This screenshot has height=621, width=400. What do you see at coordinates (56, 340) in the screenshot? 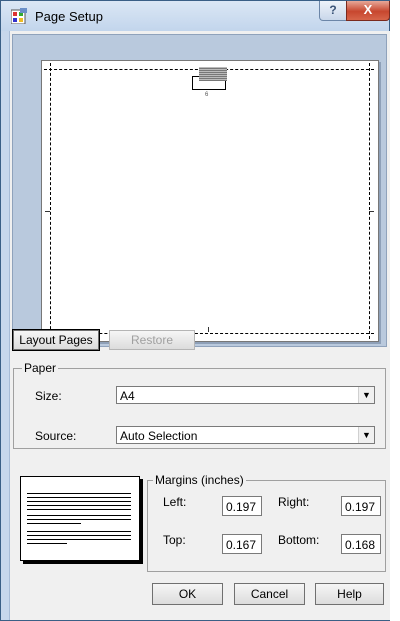
I see `layout-pages-button: Layout Pages` at bounding box center [56, 340].